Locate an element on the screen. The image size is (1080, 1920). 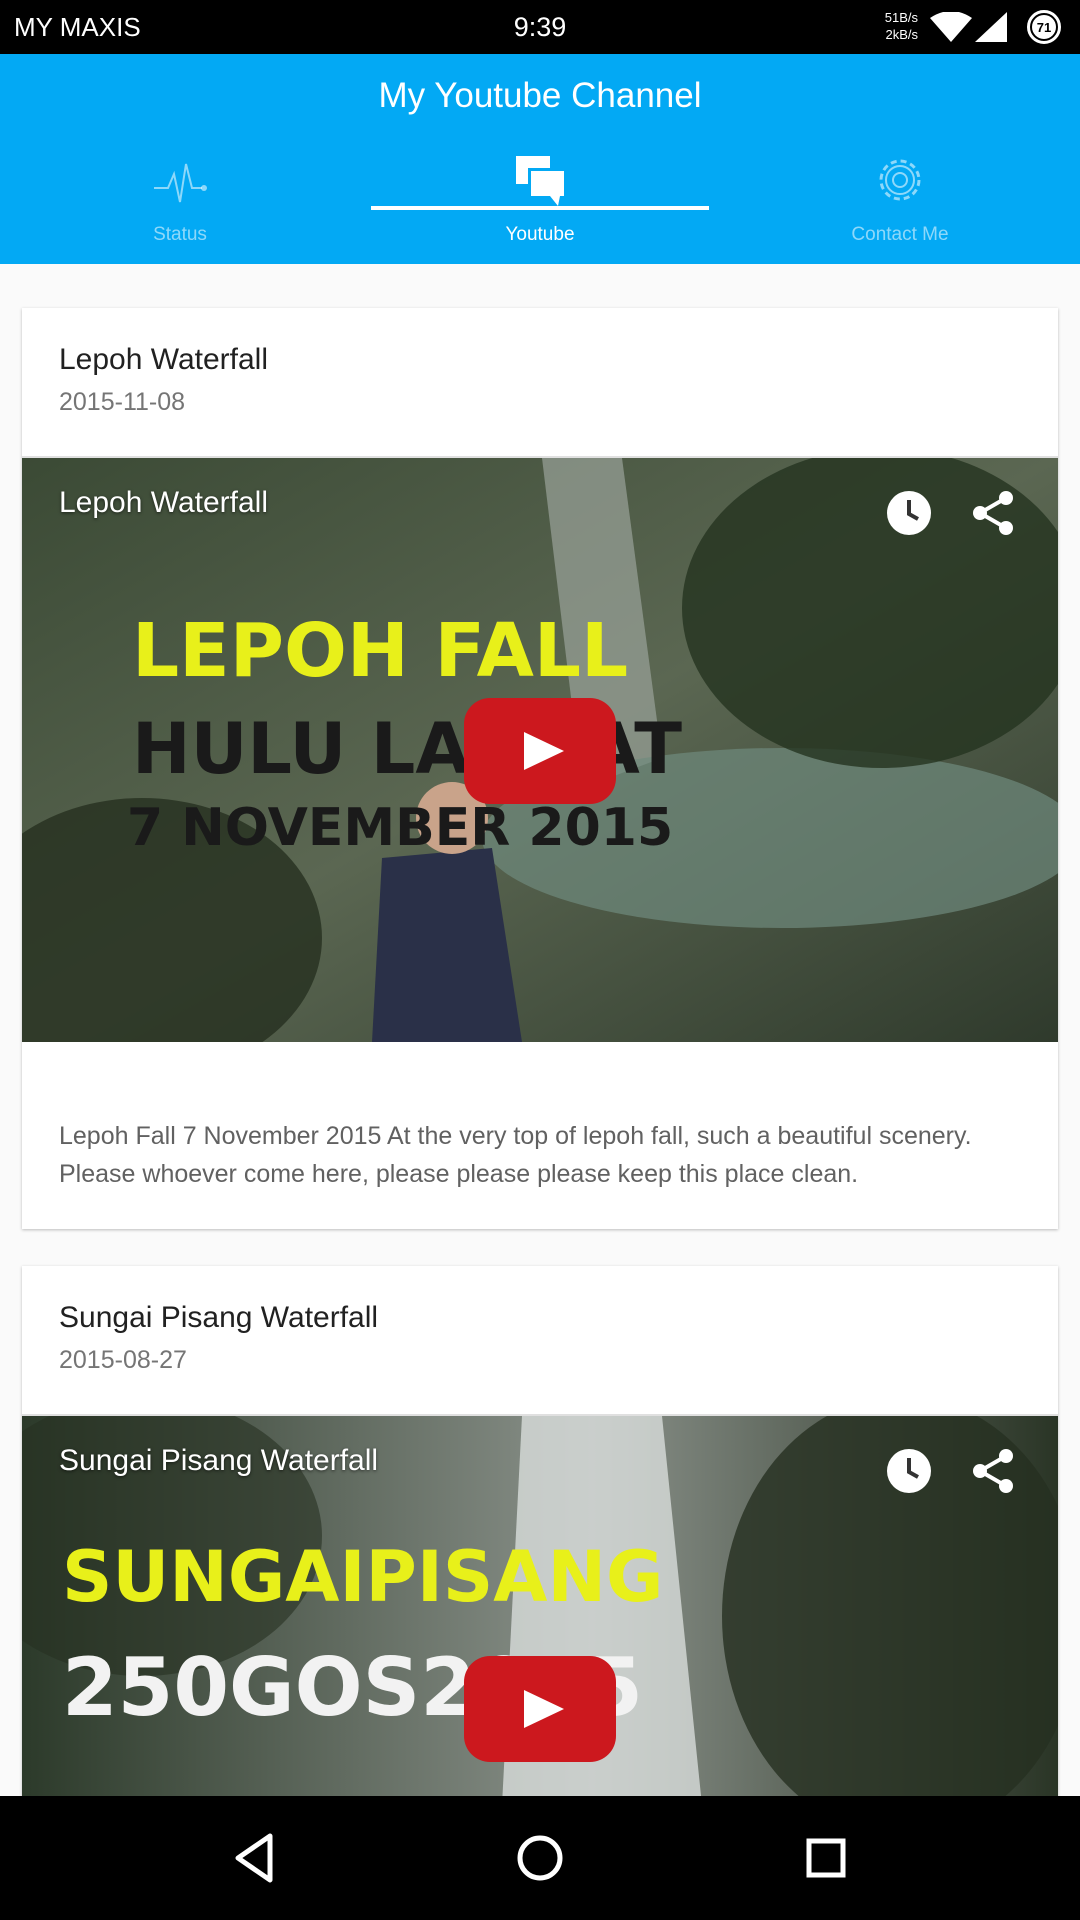
tab-contact: Contact Me is located at coordinates (900, 209).